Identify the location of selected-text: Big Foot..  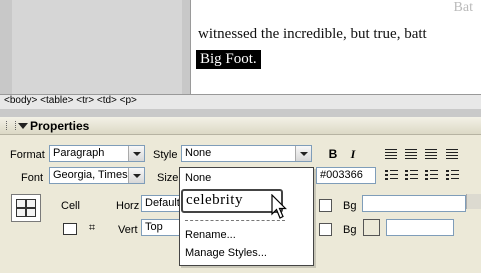
(228, 59).